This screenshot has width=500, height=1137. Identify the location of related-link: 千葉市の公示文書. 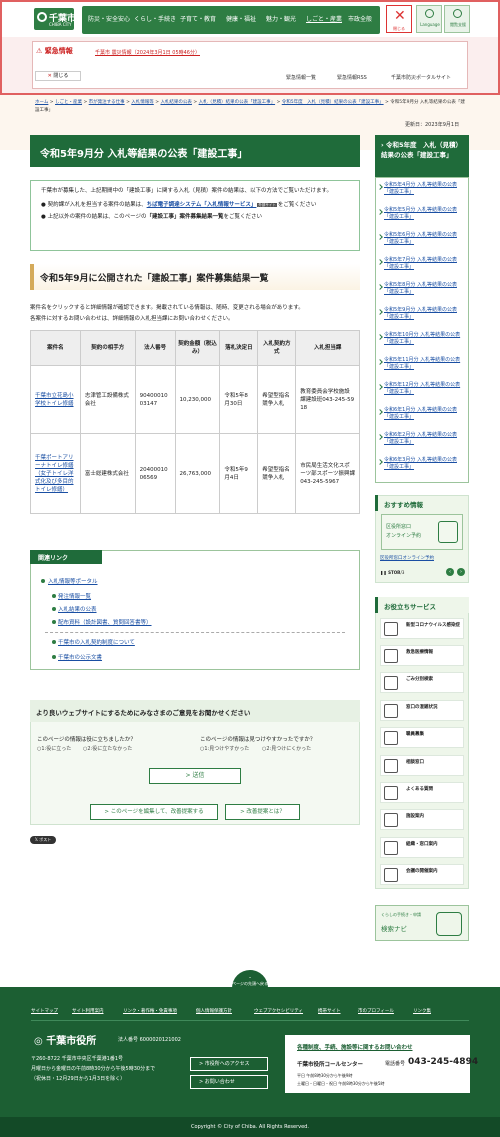
(80, 657).